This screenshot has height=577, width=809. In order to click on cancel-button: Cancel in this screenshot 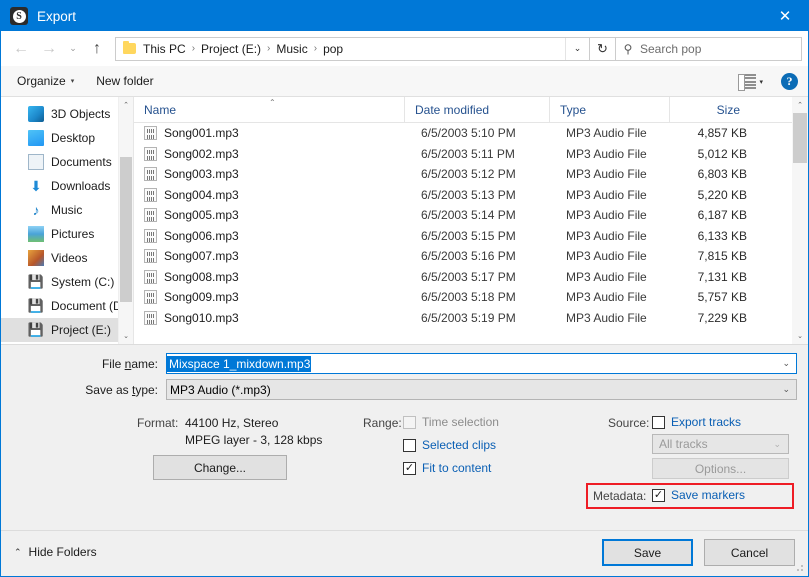, I will do `click(749, 552)`.